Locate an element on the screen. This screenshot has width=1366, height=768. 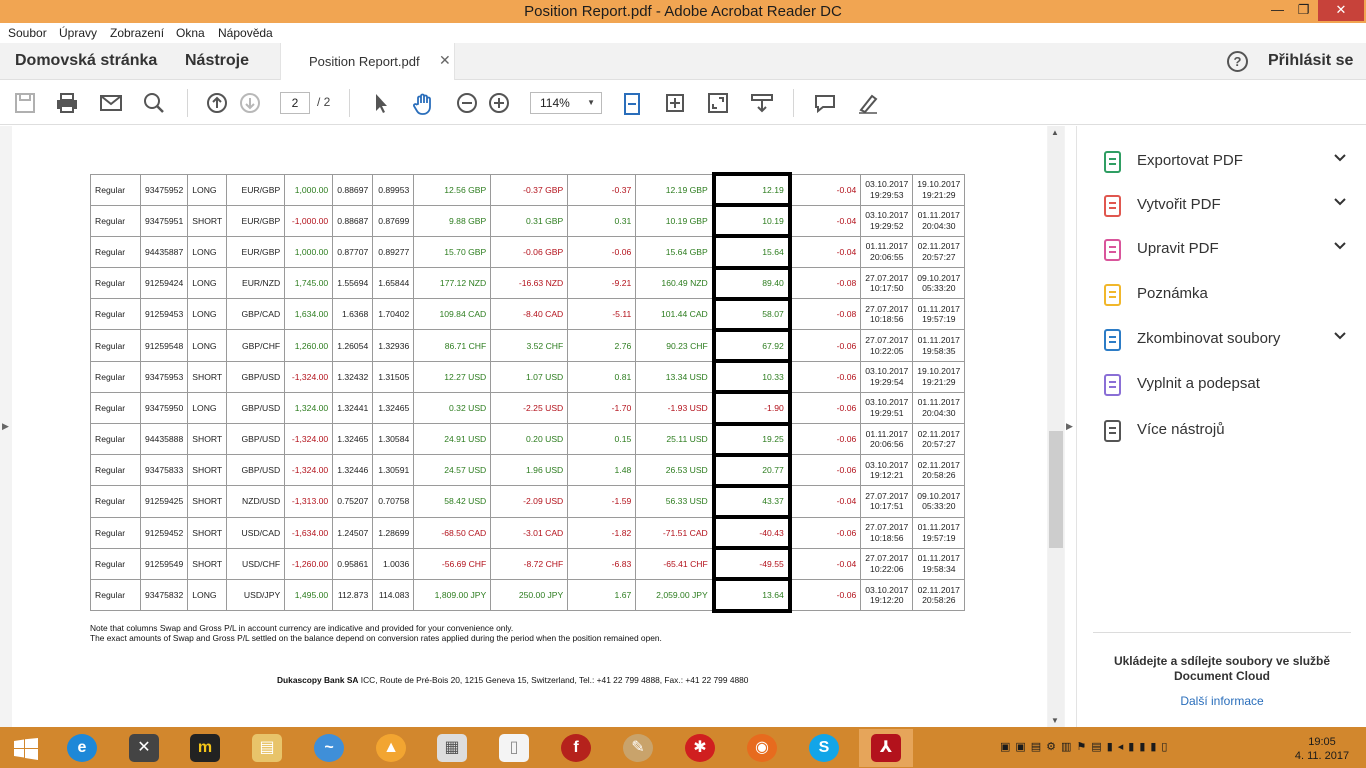
comment-icon is located at coordinates (1113, 295).